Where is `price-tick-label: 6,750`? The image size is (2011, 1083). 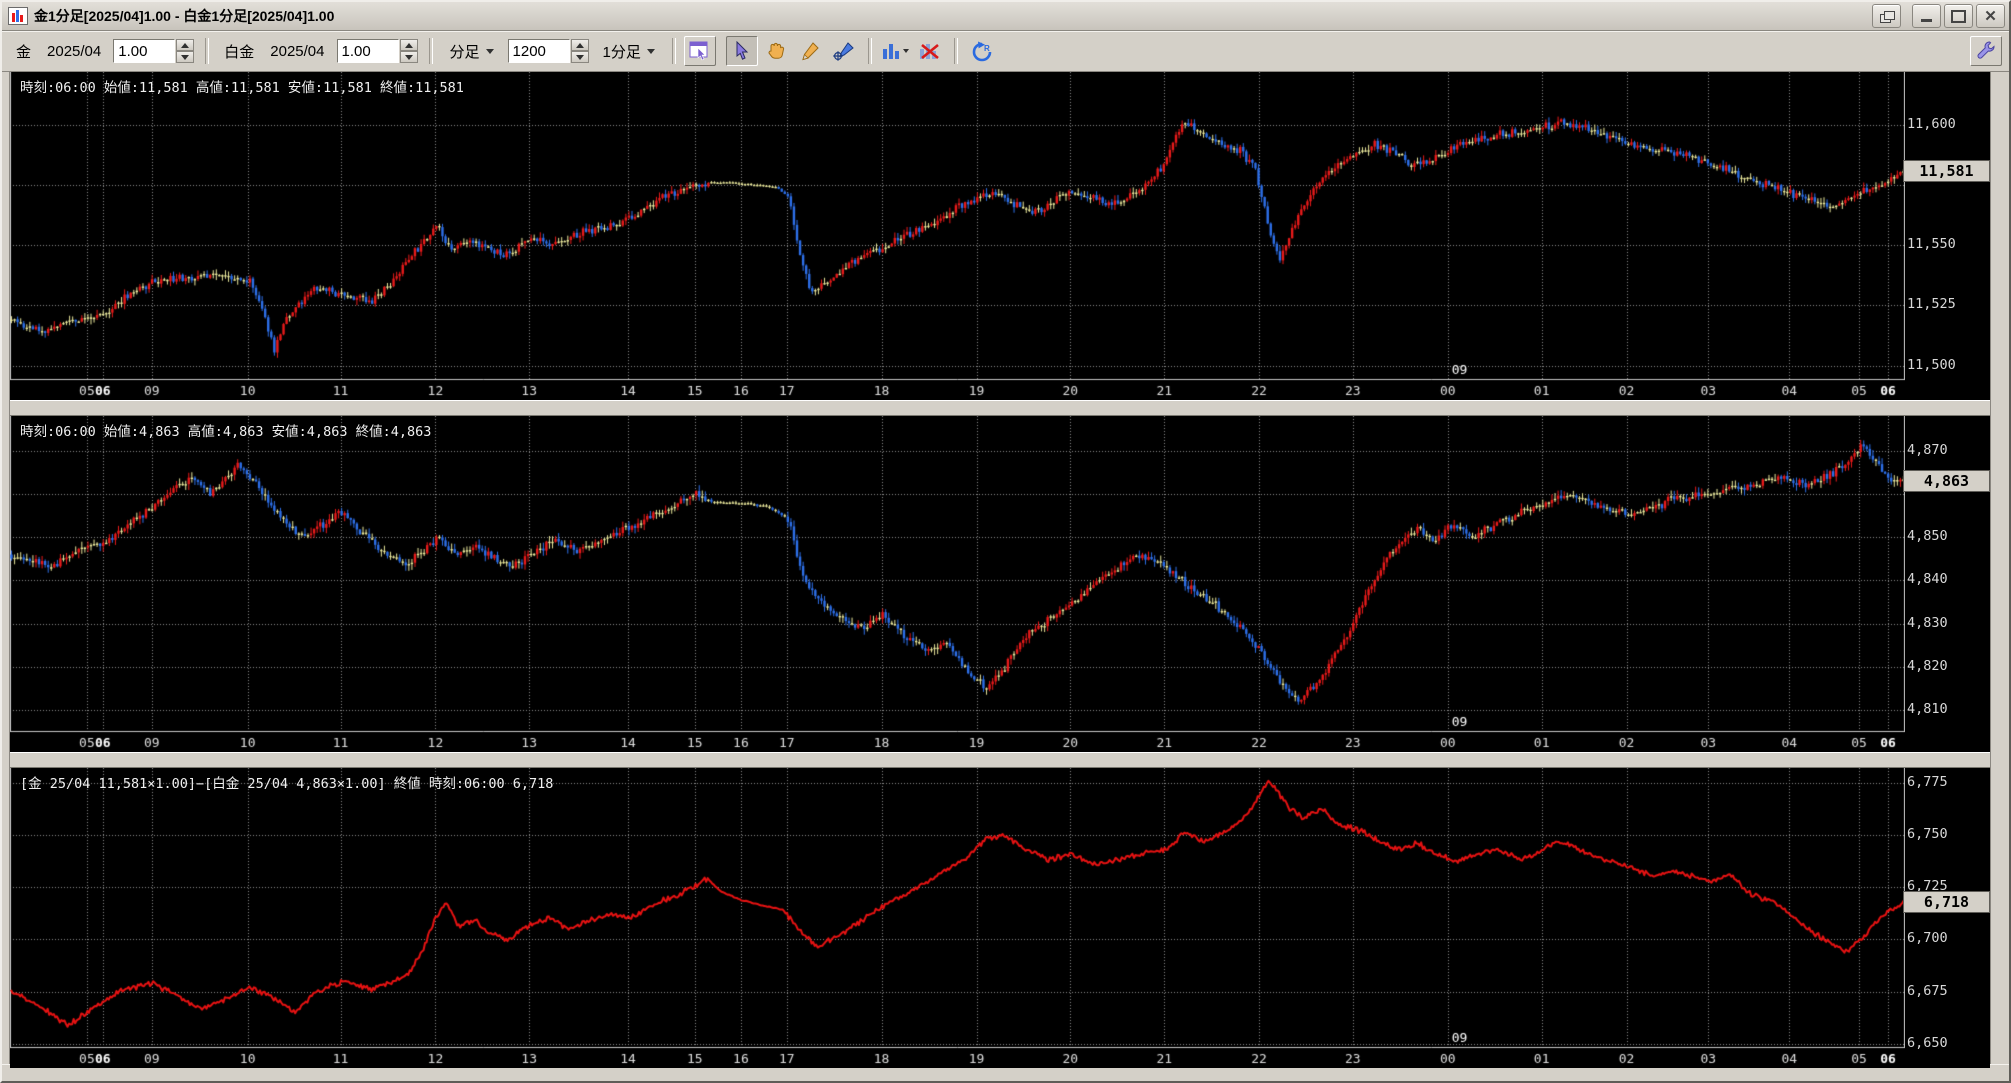
price-tick-label: 6,750 is located at coordinates (1927, 833).